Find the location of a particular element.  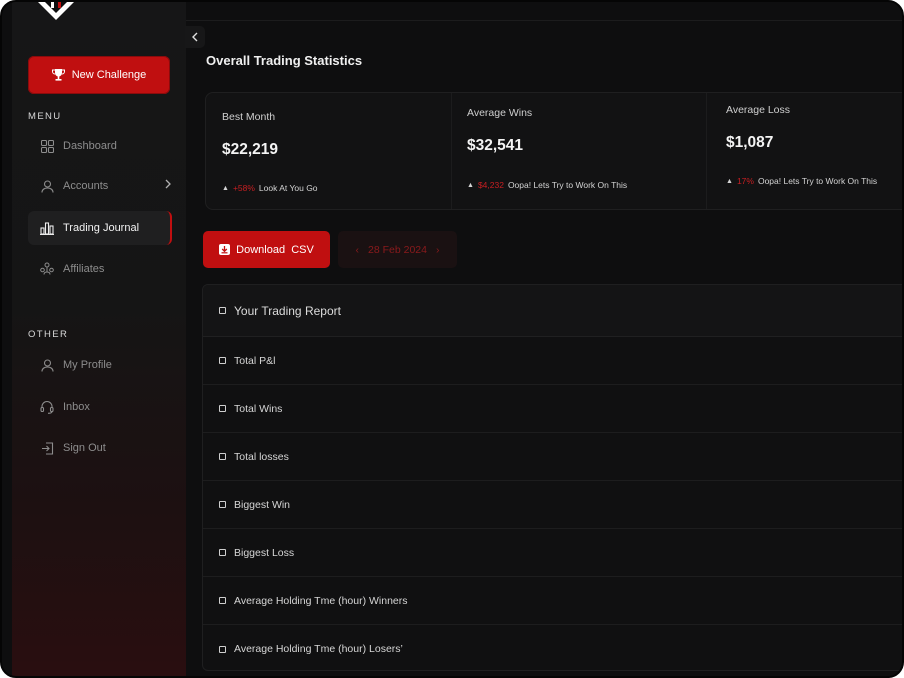

stat-label: Best Month is located at coordinates (249, 117).